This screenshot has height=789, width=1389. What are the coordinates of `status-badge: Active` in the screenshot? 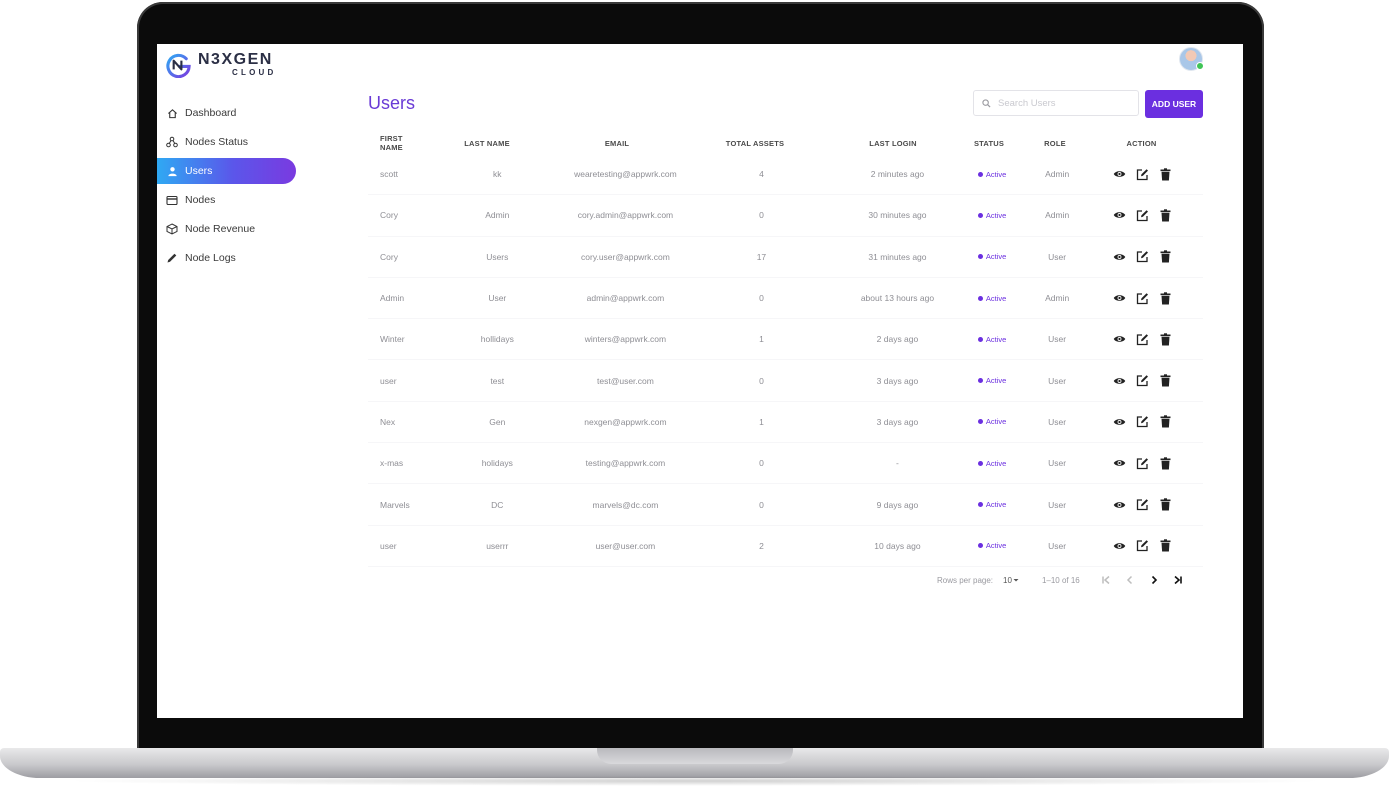 It's located at (992, 504).